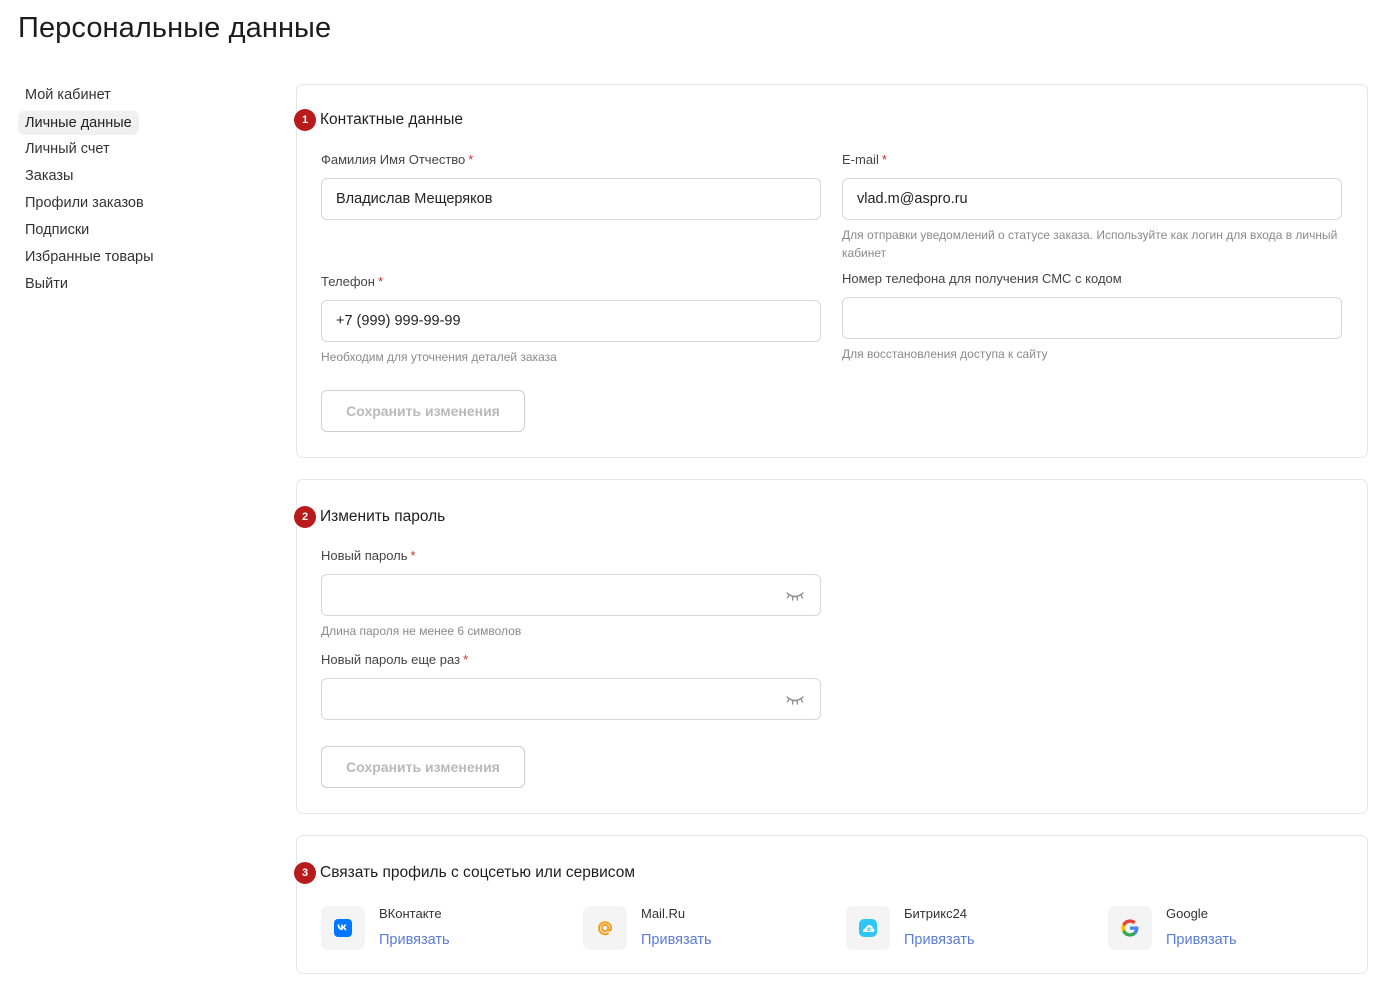 Image resolution: width=1384 pixels, height=983 pixels. Describe the element at coordinates (571, 199) in the screenshot. I see `fio-input: Владислав Мещеряков` at that location.